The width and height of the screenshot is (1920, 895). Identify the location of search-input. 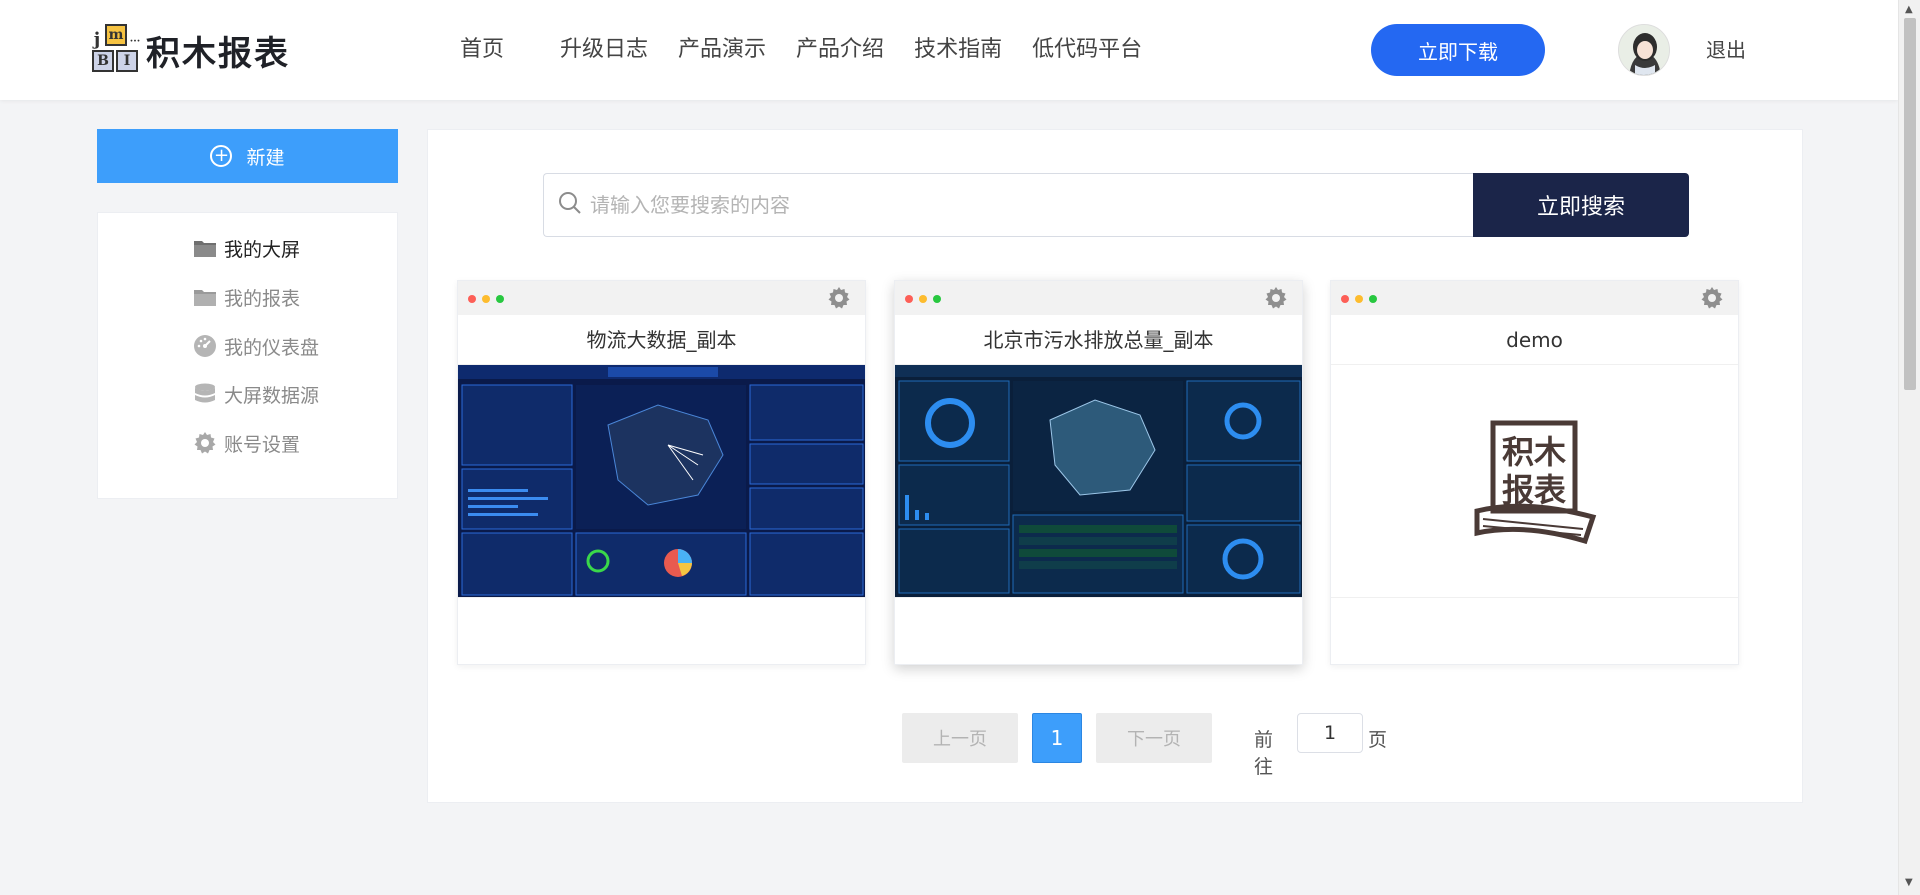
(1031, 205).